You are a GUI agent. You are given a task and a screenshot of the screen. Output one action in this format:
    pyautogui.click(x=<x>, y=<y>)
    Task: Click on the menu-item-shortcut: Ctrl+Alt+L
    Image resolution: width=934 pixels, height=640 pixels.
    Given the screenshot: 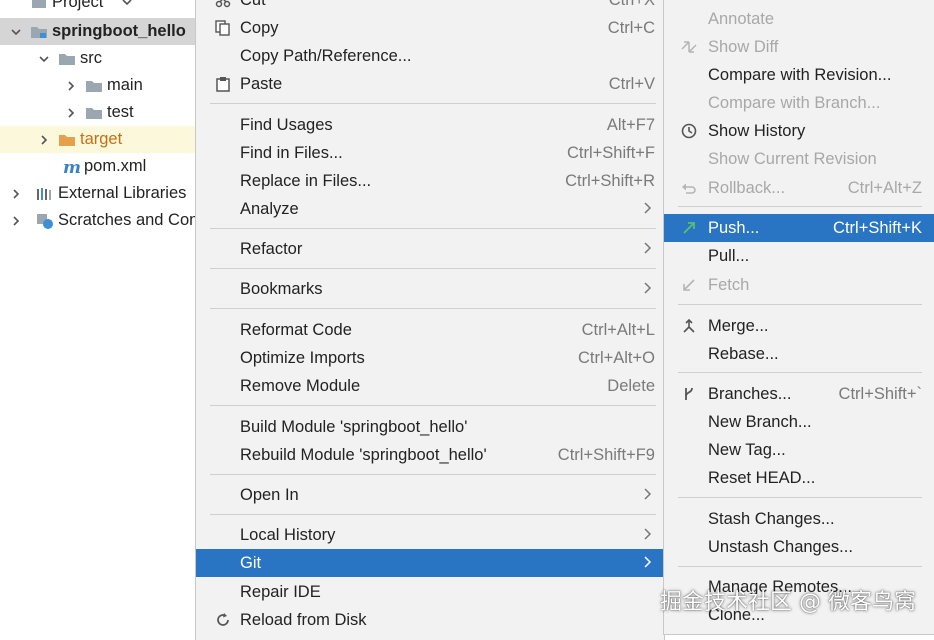 What is the action you would take?
    pyautogui.click(x=618, y=329)
    